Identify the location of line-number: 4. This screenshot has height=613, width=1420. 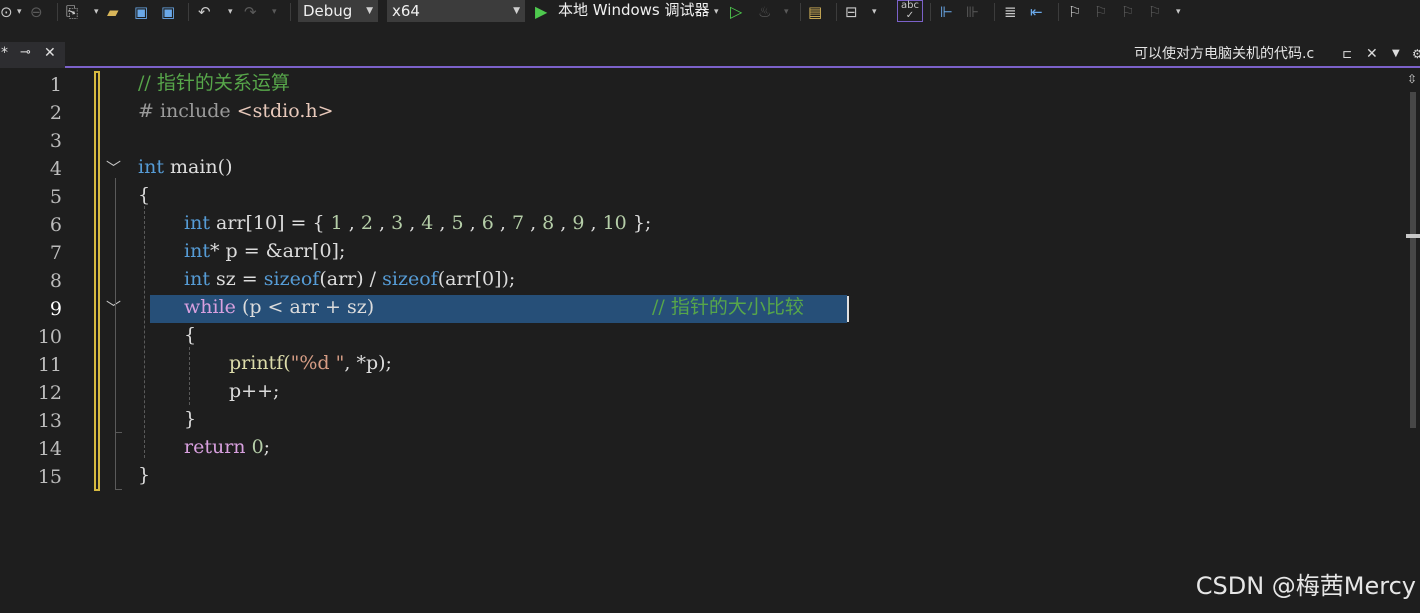
(55, 169).